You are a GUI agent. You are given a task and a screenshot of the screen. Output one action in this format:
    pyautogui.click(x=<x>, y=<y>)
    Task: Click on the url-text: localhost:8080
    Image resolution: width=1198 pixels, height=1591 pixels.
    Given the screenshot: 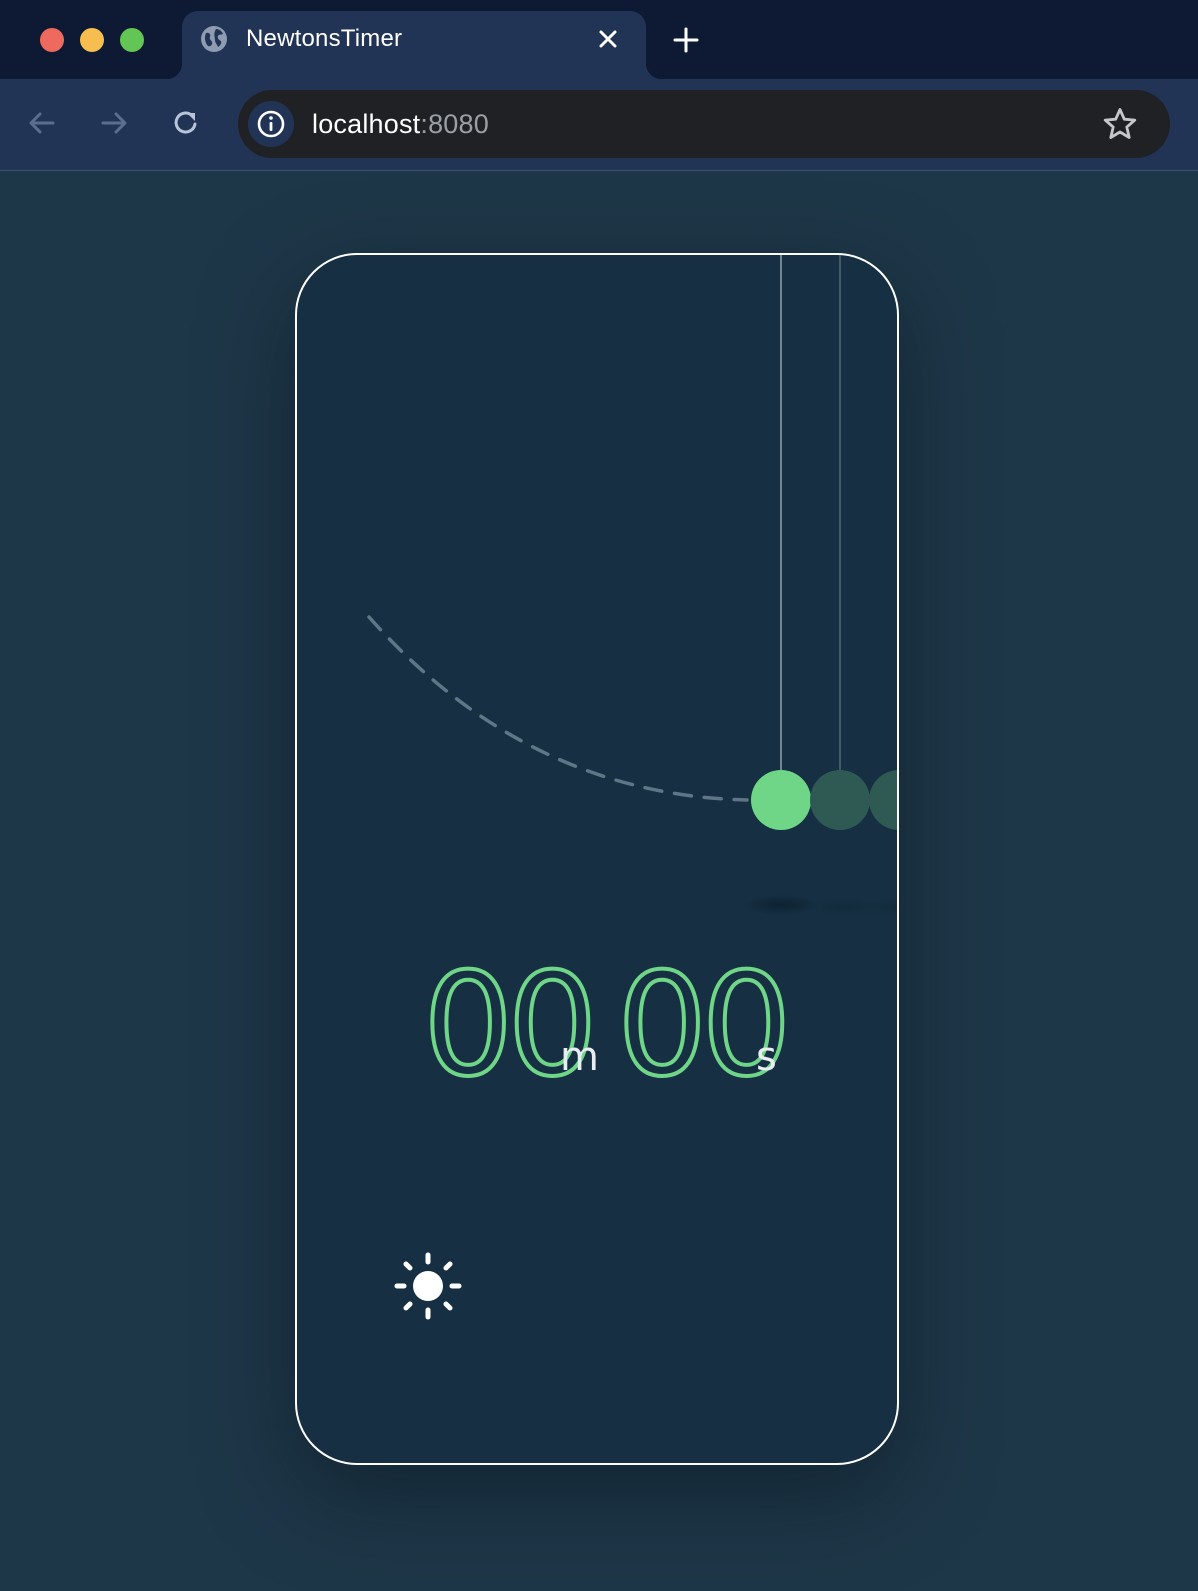 What is the action you would take?
    pyautogui.click(x=400, y=124)
    